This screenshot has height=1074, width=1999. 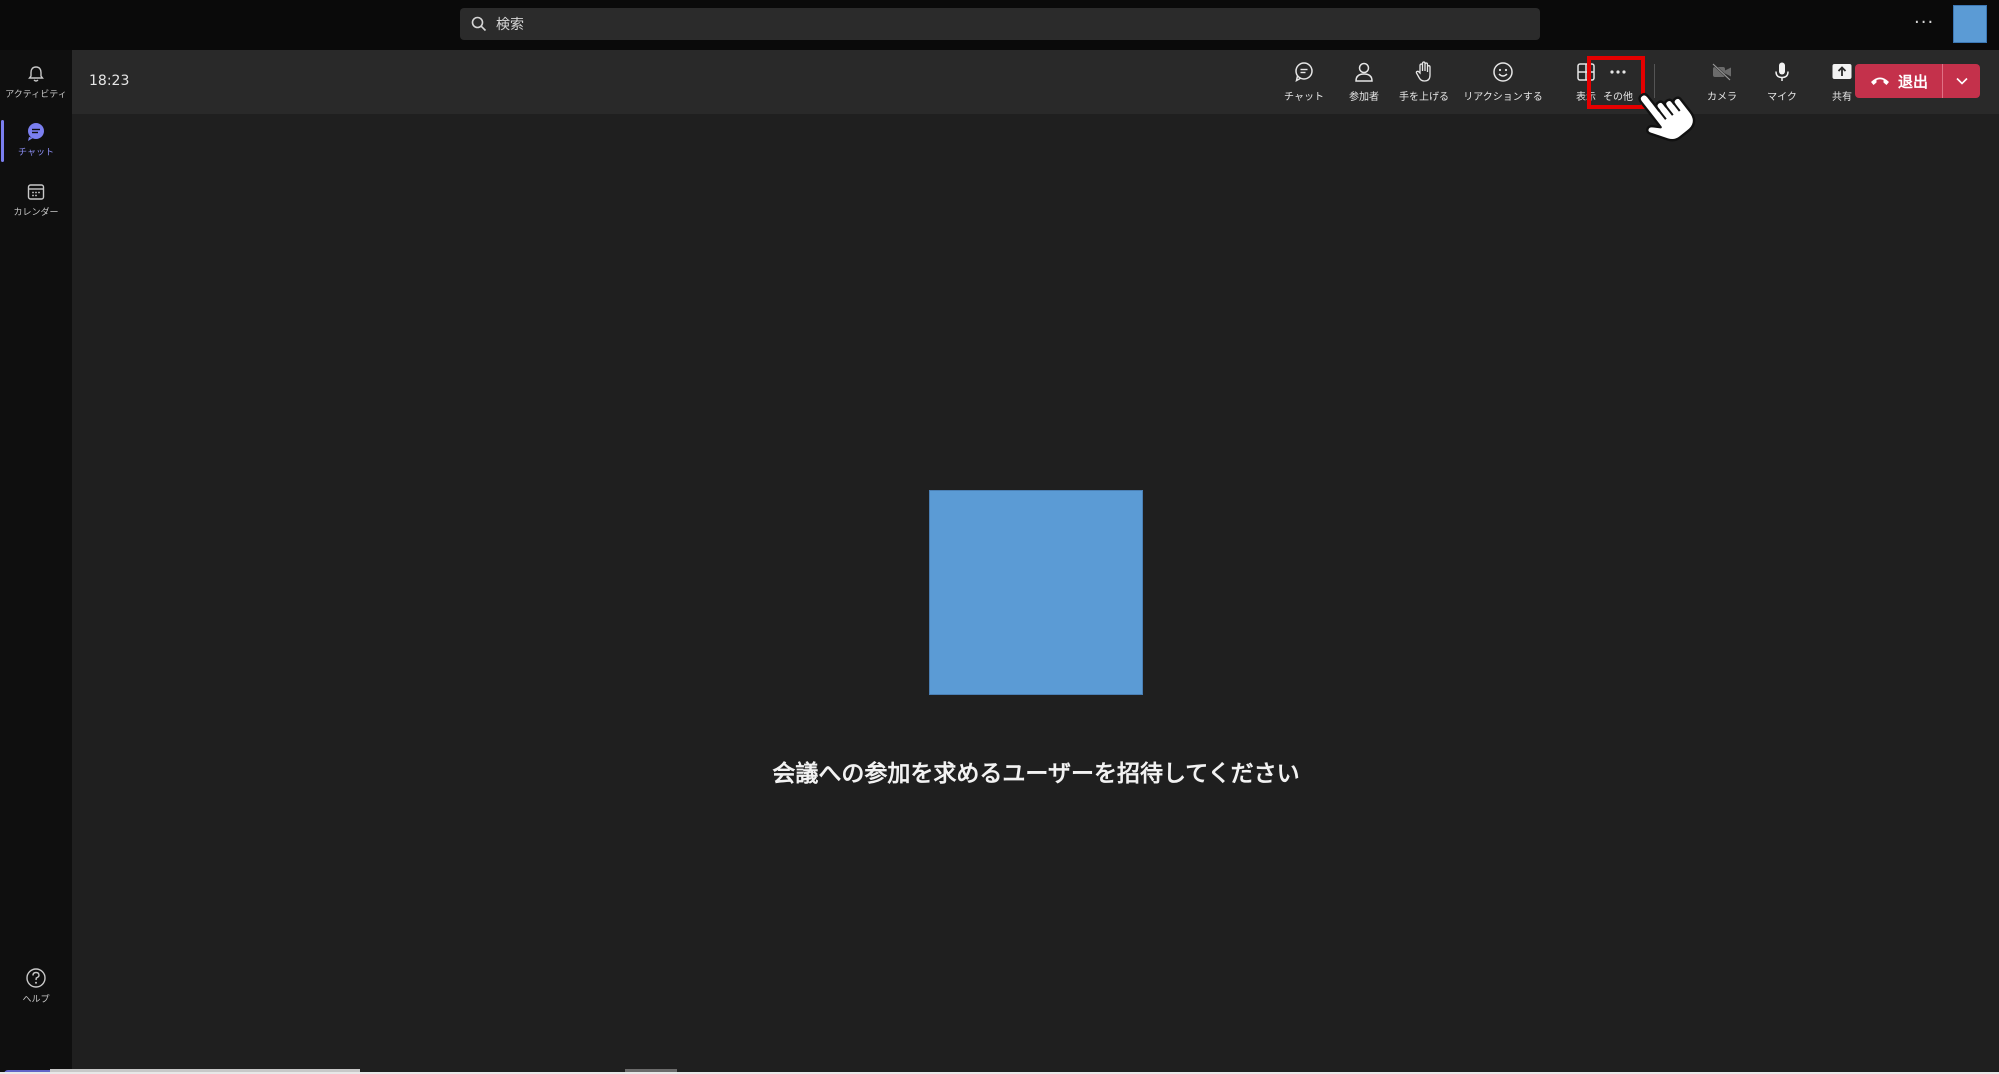 I want to click on app-rail: アクティビティ チャット カレンダー ヘルプ, so click(x=36, y=562).